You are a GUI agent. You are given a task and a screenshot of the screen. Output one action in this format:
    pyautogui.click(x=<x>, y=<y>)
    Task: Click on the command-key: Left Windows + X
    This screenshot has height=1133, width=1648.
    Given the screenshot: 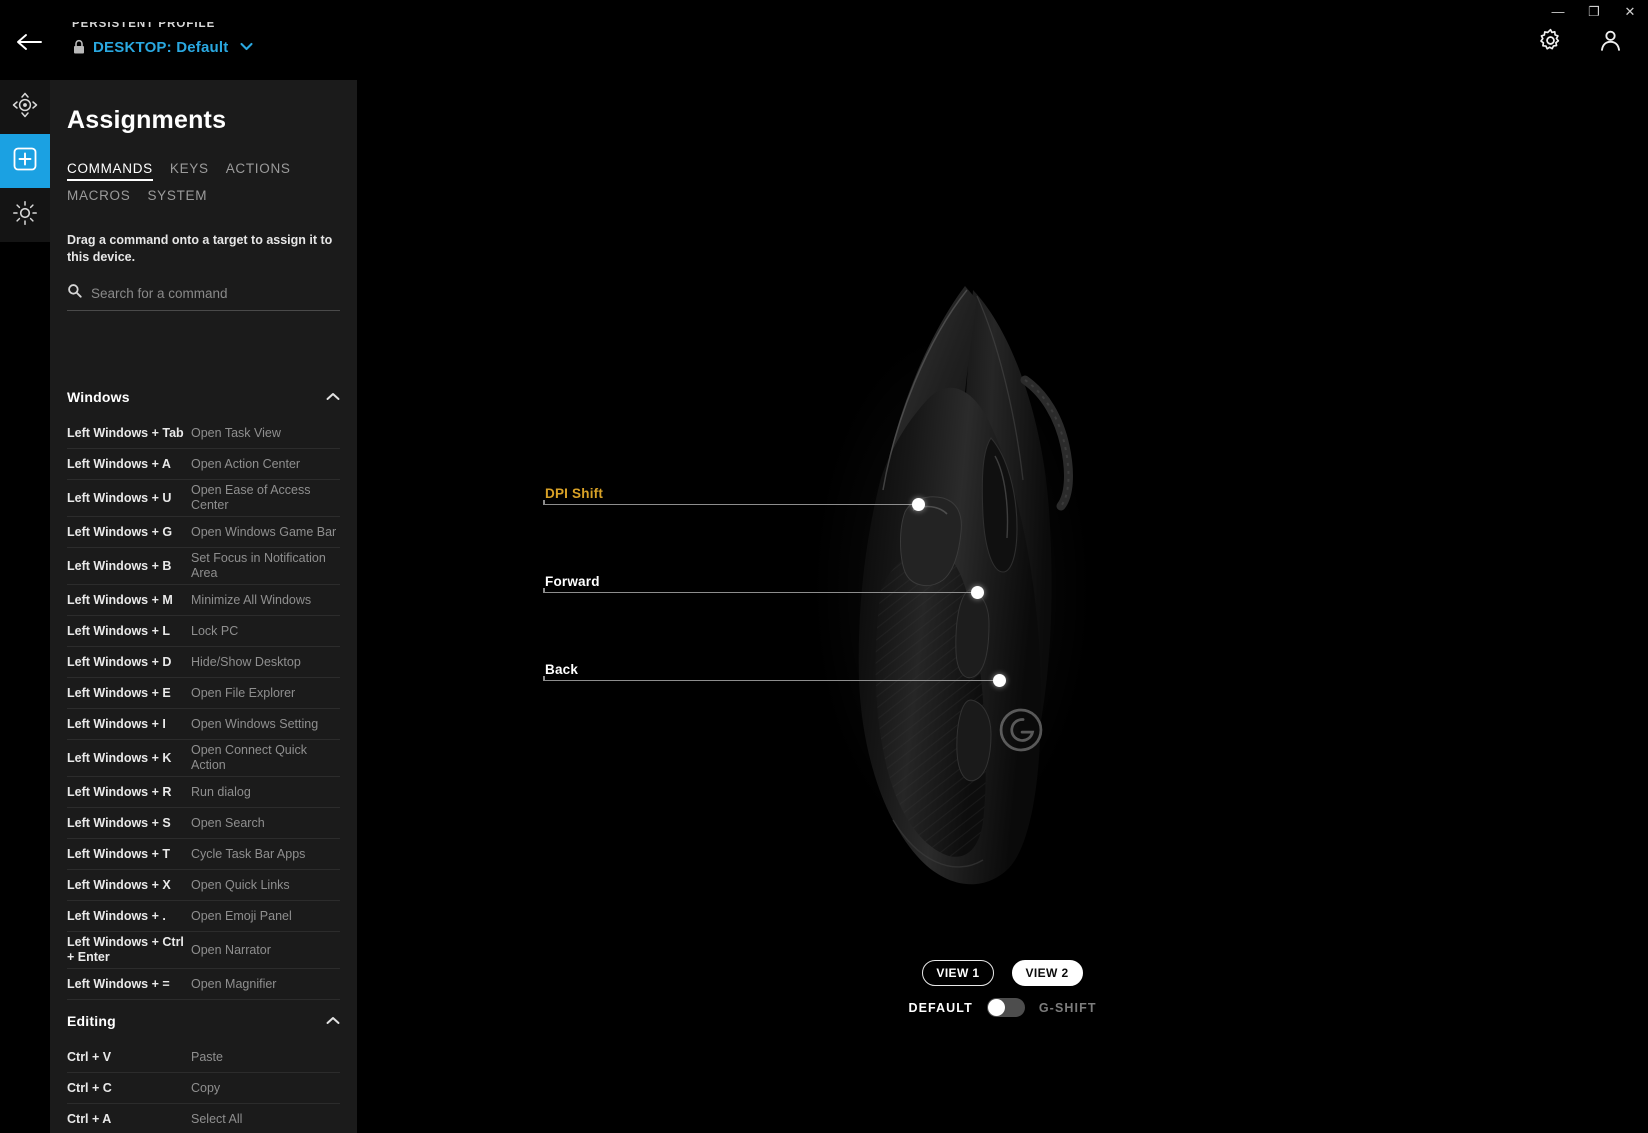 What is the action you would take?
    pyautogui.click(x=119, y=884)
    